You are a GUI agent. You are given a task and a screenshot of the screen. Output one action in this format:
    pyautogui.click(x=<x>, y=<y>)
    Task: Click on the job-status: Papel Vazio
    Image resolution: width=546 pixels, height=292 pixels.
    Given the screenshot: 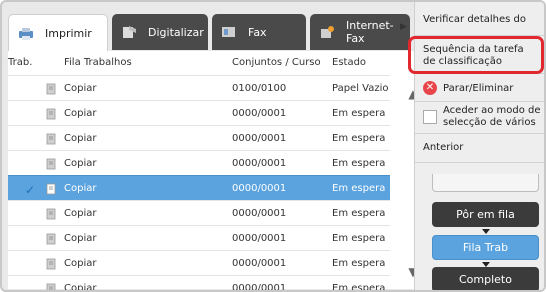 What is the action you would take?
    pyautogui.click(x=360, y=88)
    